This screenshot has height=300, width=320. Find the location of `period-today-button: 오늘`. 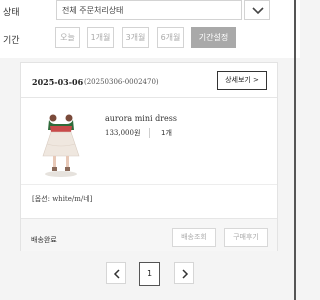

period-today-button: 오늘 is located at coordinates (67, 37).